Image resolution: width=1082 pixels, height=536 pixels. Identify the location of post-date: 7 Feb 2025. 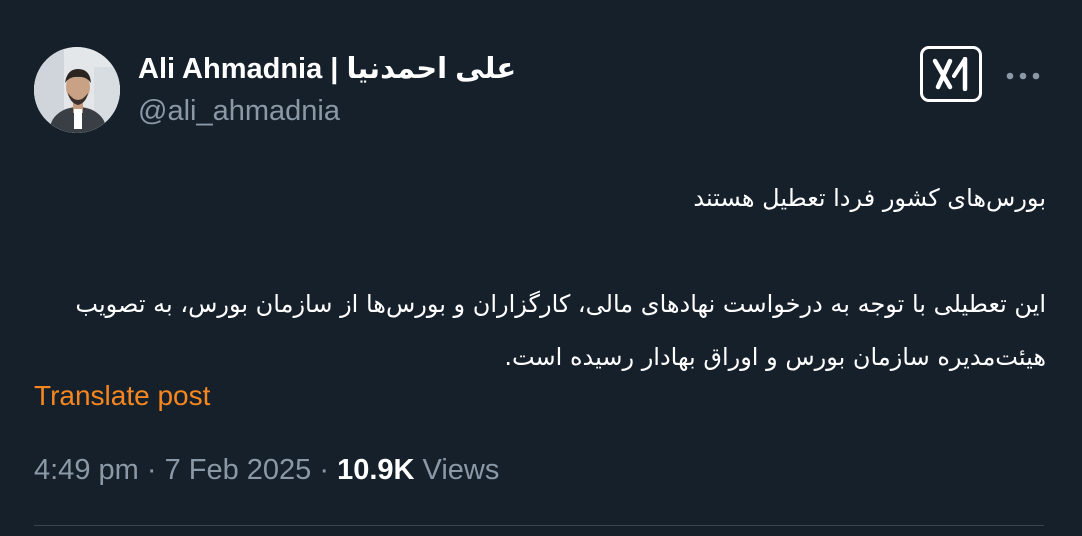
(238, 470).